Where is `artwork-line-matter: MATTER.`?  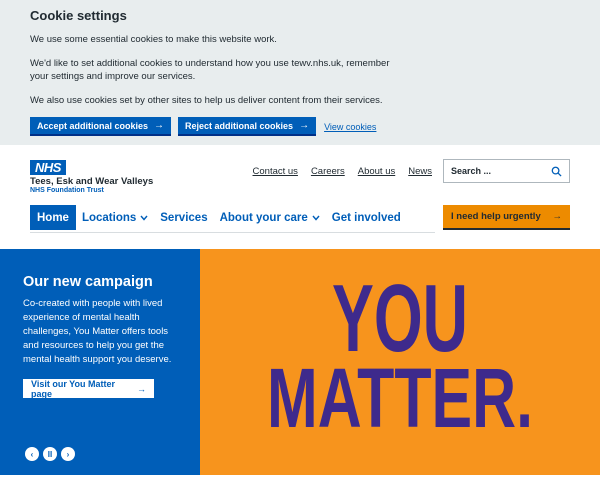 artwork-line-matter: MATTER. is located at coordinates (400, 398).